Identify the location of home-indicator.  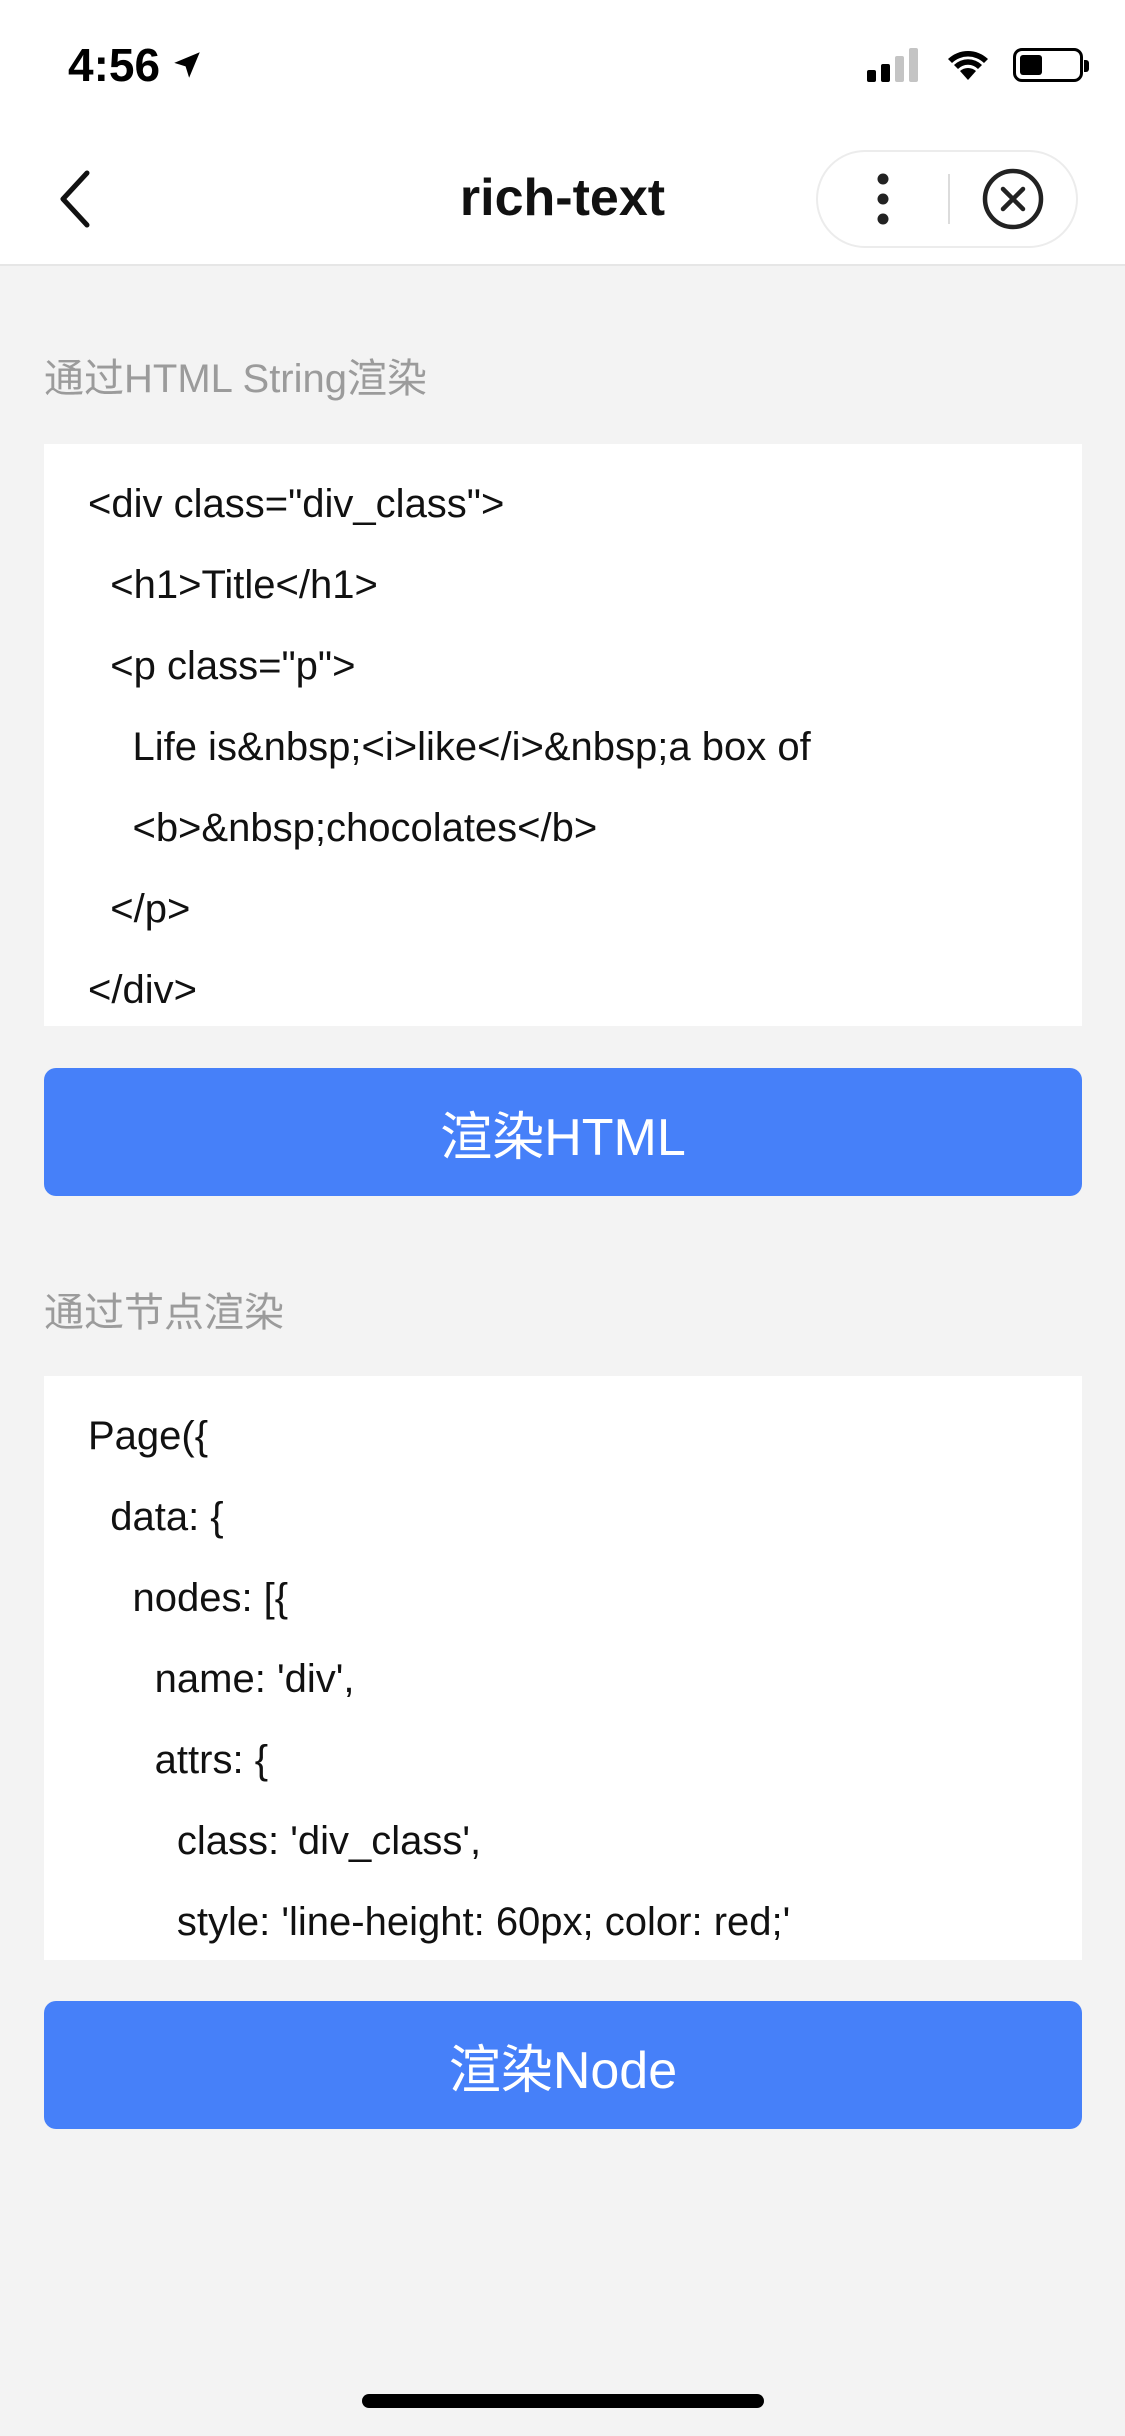
(563, 2401).